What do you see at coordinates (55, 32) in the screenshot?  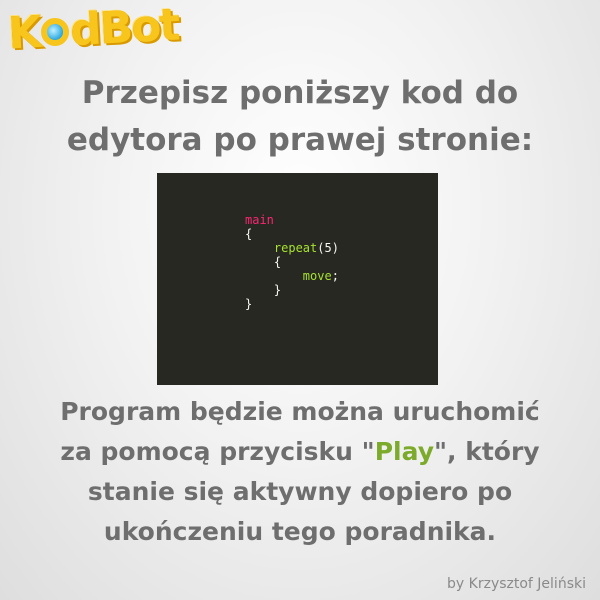 I see `logo-ring-icon` at bounding box center [55, 32].